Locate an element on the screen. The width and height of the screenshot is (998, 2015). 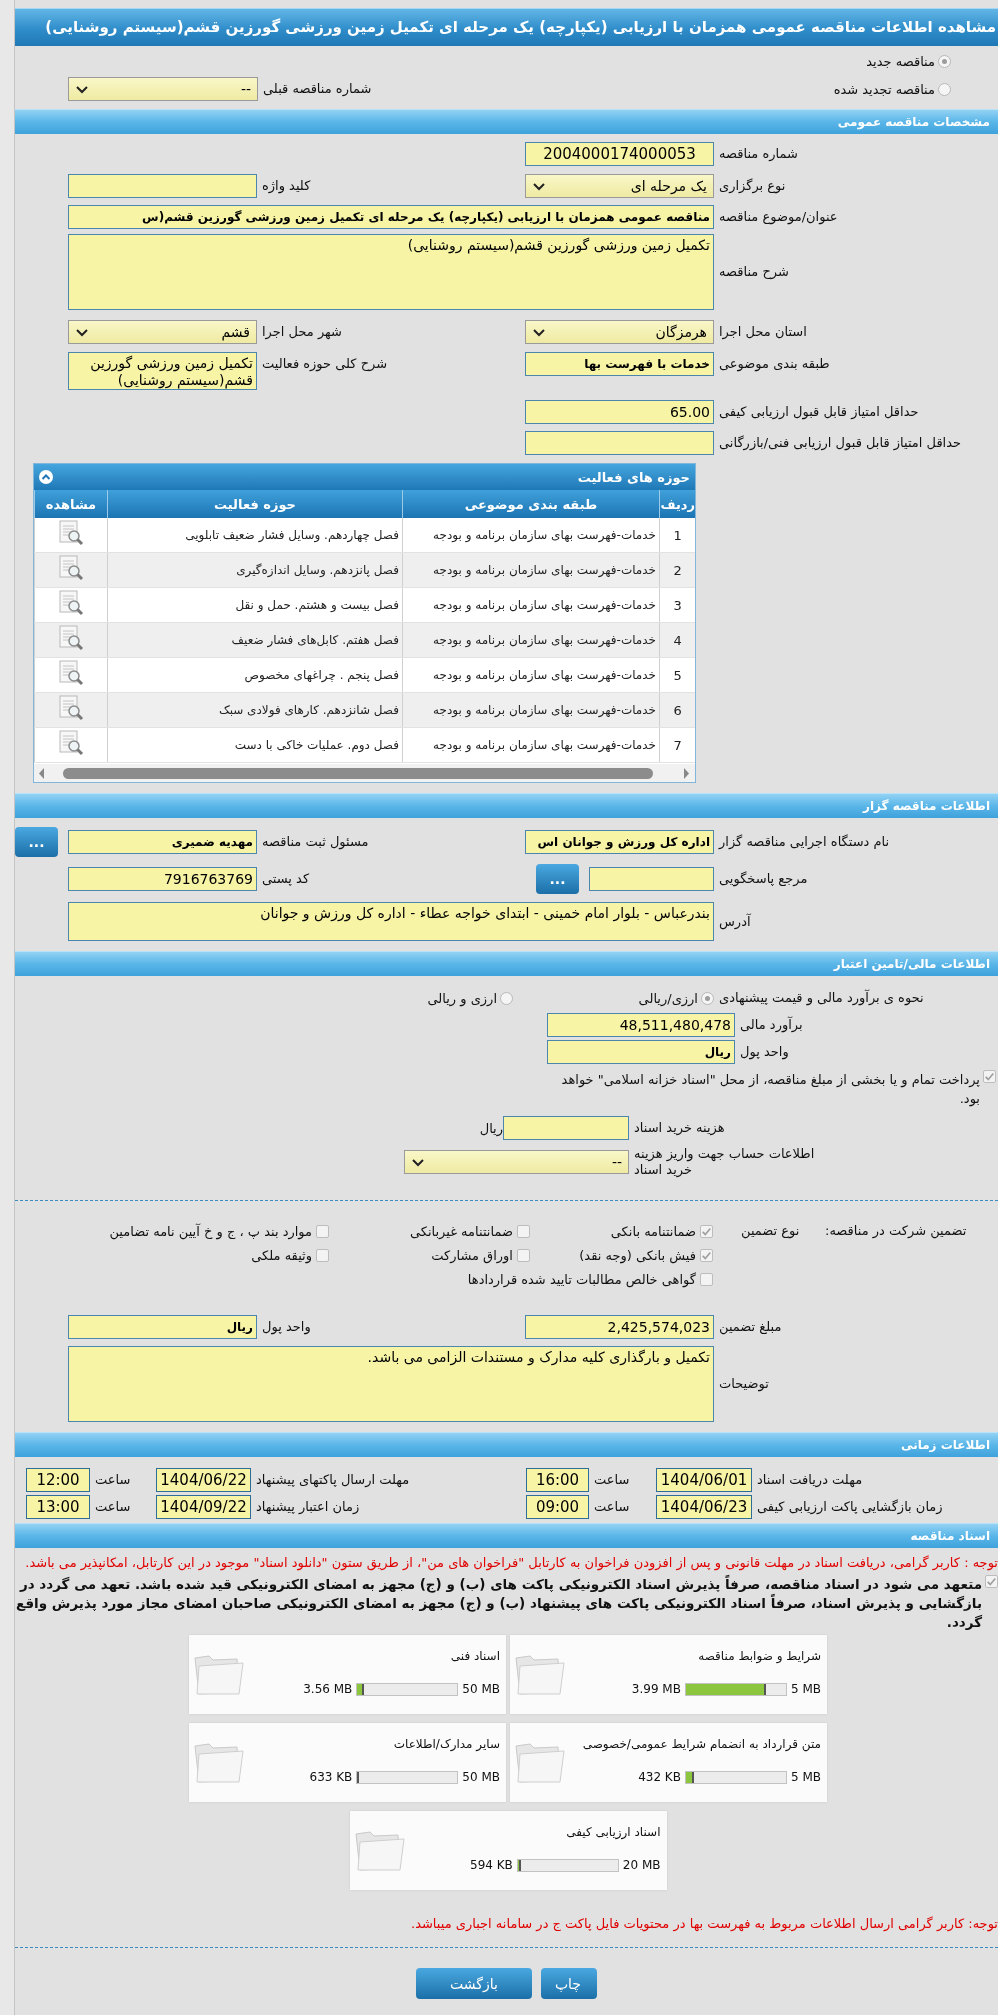
option-label: اوراق مشارکت is located at coordinates (472, 1255).